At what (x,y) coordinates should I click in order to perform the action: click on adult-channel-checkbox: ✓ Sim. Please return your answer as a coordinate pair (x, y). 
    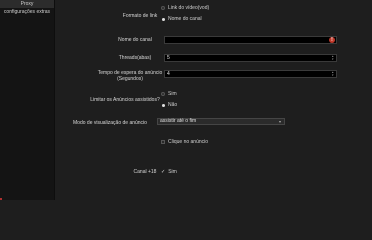
    Looking at the image, I should click on (169, 172).